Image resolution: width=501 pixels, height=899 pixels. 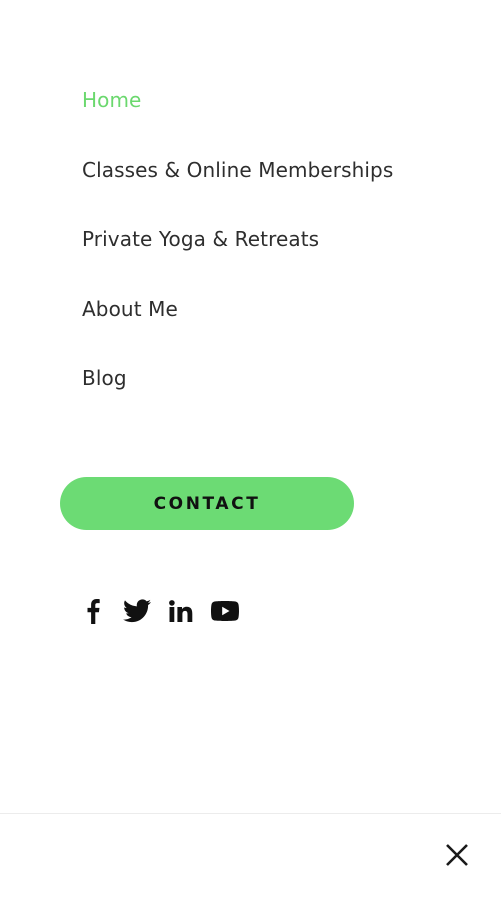 I want to click on nav-link-home: Home, so click(x=111, y=100).